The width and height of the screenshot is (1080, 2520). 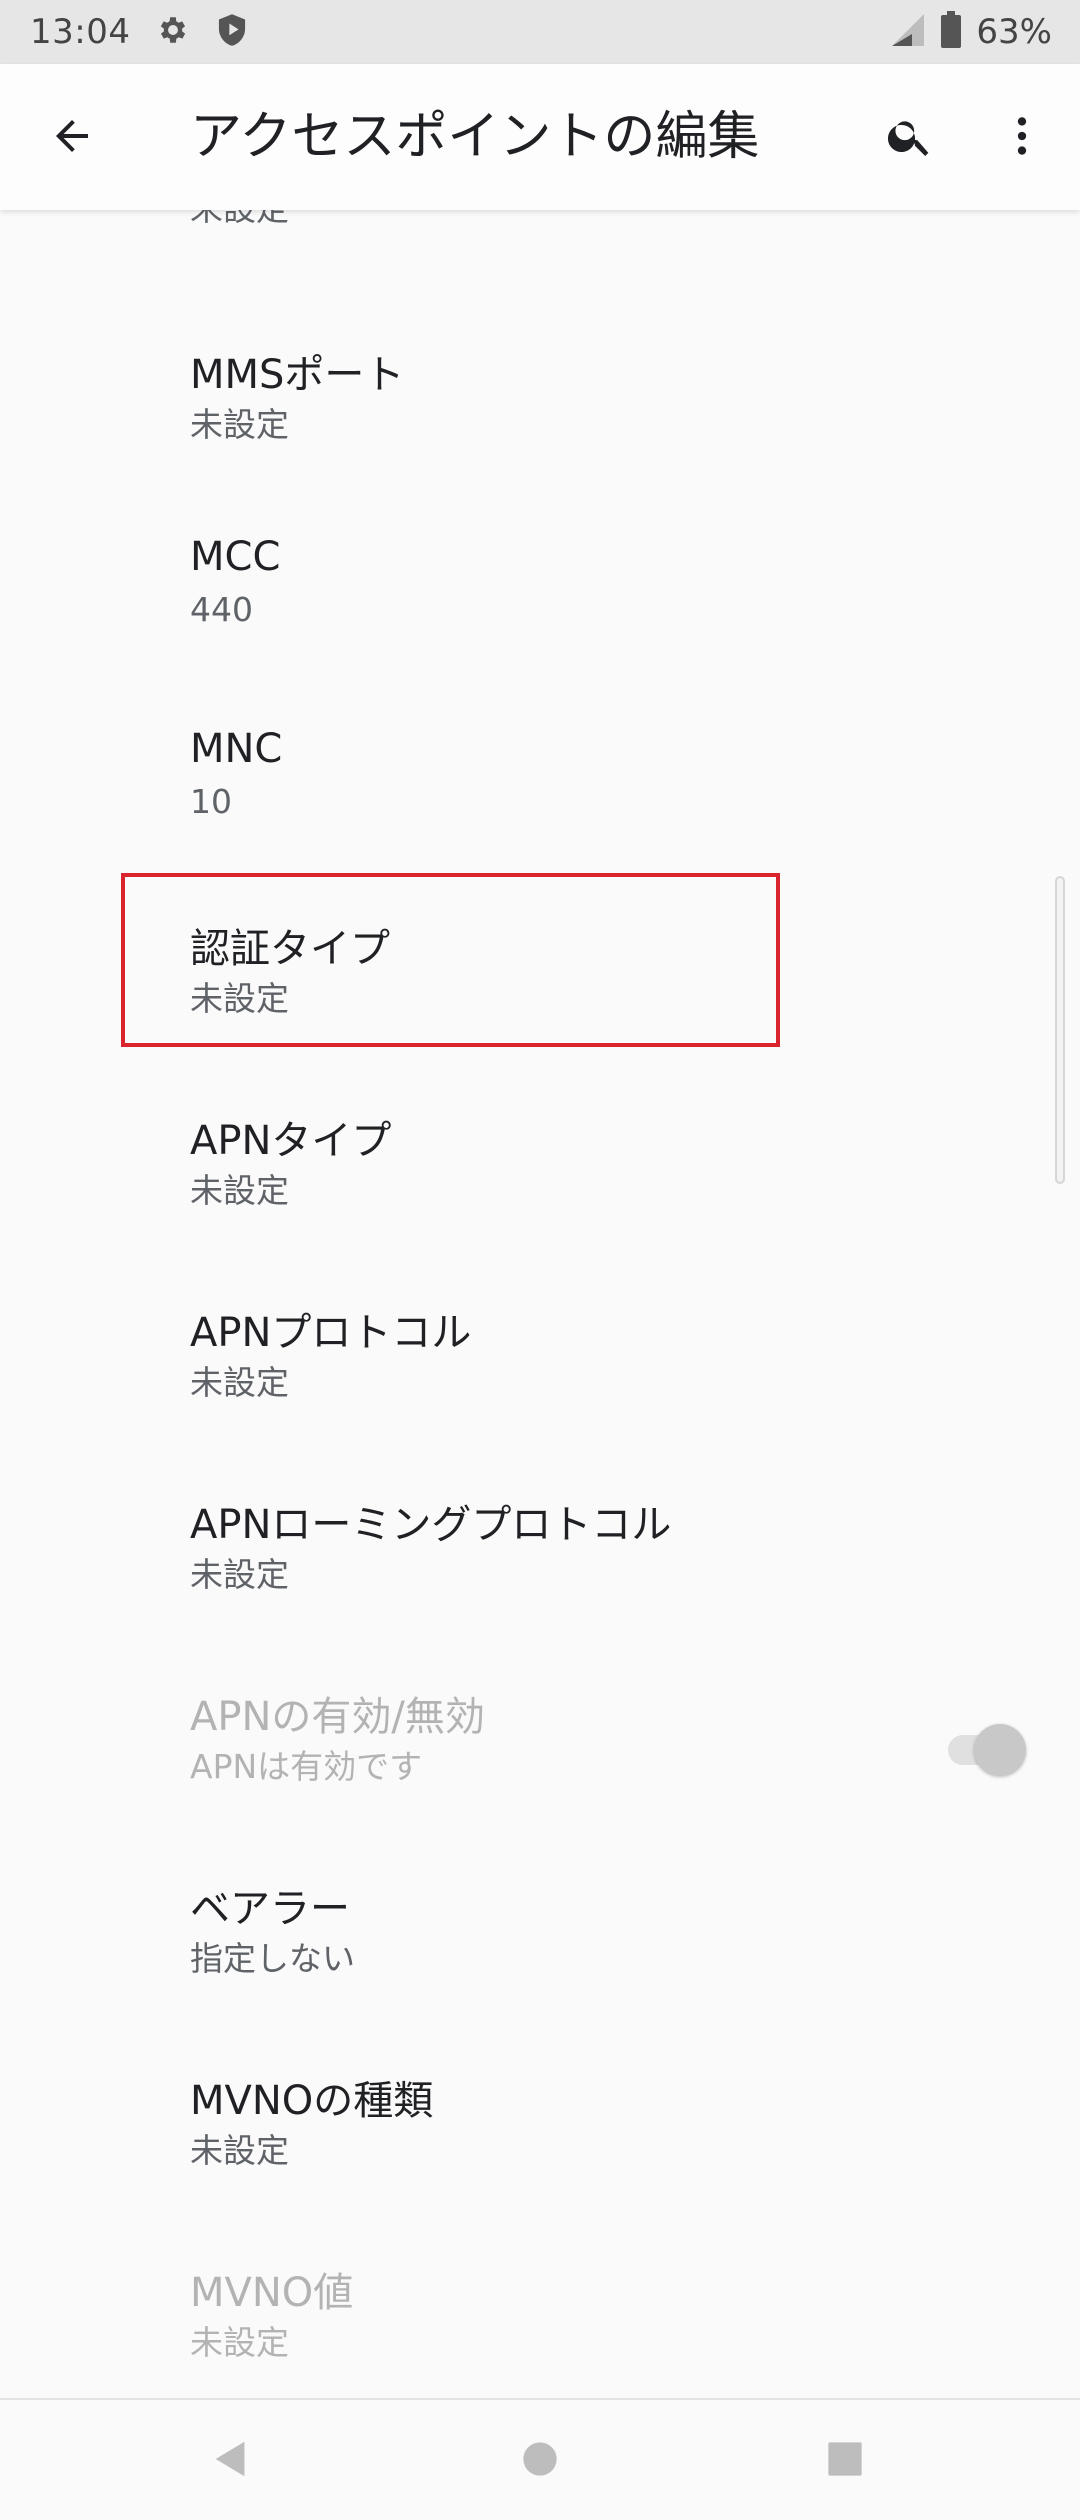 I want to click on nav-bar, so click(x=540, y=2459).